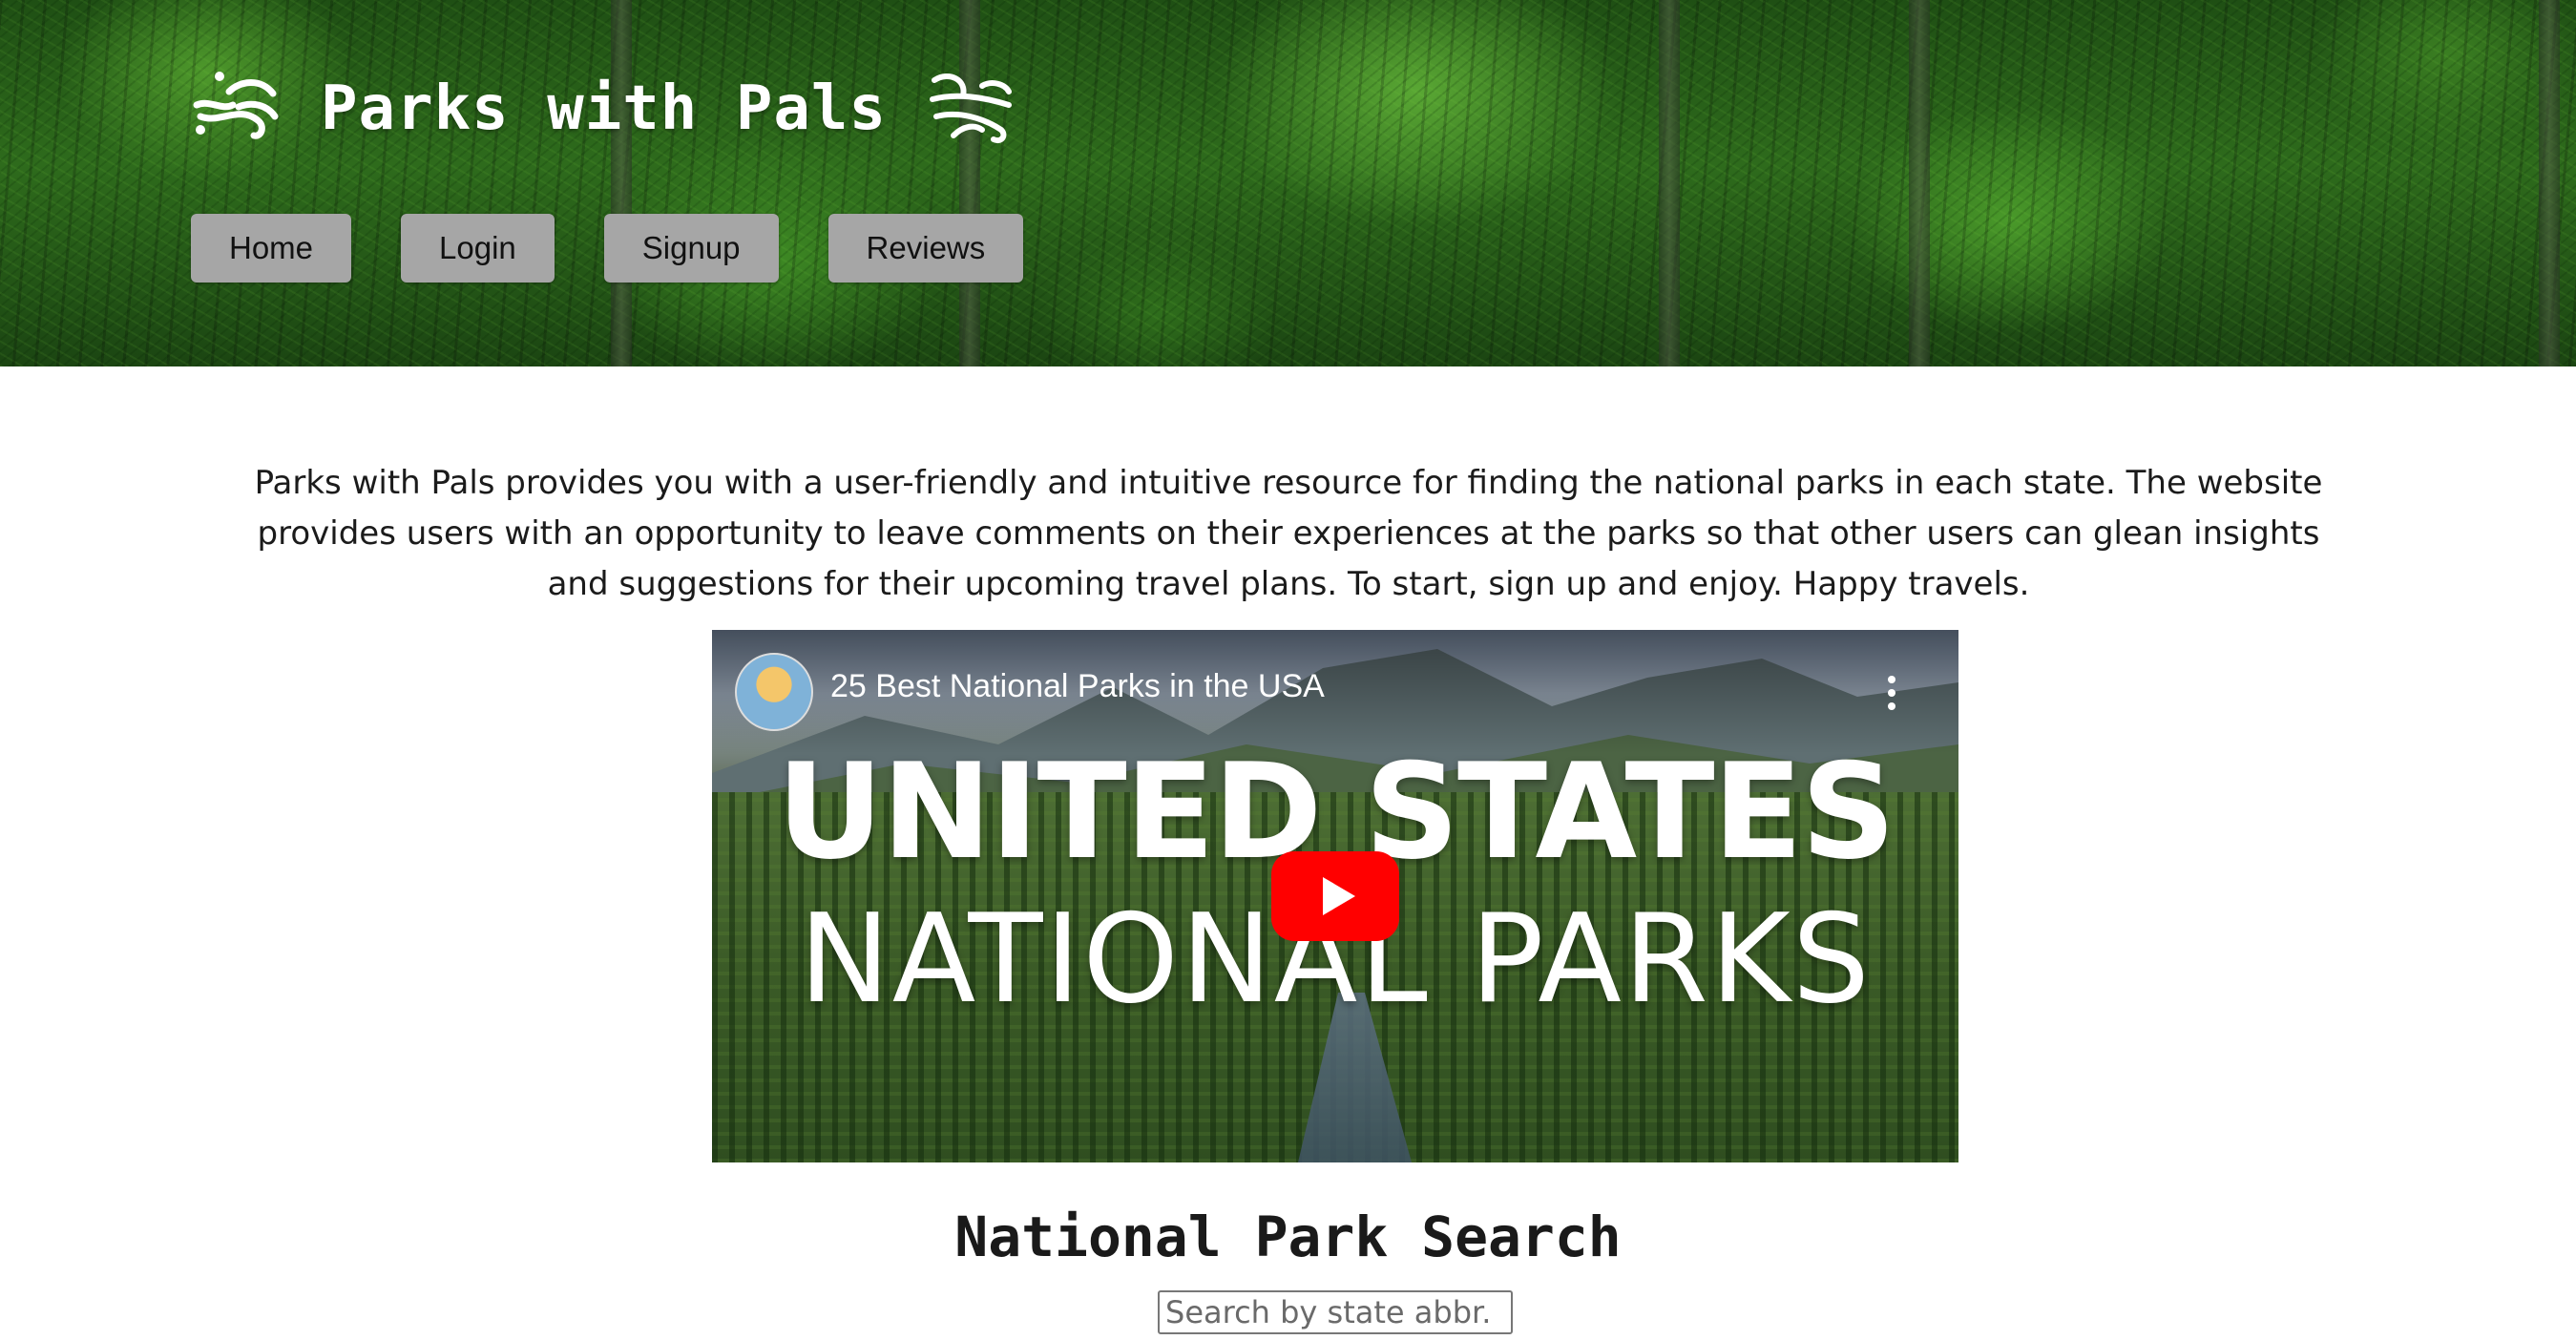 This screenshot has width=2576, height=1340. What do you see at coordinates (774, 692) in the screenshot?
I see `channel-avatar` at bounding box center [774, 692].